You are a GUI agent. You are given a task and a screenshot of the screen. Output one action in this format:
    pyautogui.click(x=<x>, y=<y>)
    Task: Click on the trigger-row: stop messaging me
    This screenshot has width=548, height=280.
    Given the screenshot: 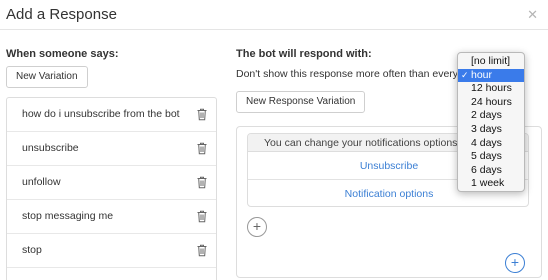 What is the action you would take?
    pyautogui.click(x=111, y=217)
    